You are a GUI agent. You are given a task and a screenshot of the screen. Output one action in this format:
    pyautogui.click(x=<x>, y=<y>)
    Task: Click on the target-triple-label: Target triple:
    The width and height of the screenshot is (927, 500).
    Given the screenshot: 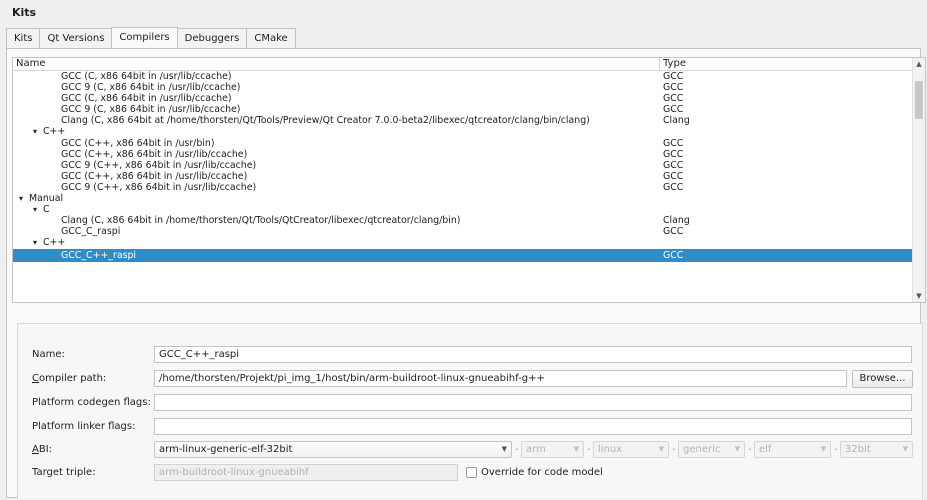 What is the action you would take?
    pyautogui.click(x=64, y=472)
    